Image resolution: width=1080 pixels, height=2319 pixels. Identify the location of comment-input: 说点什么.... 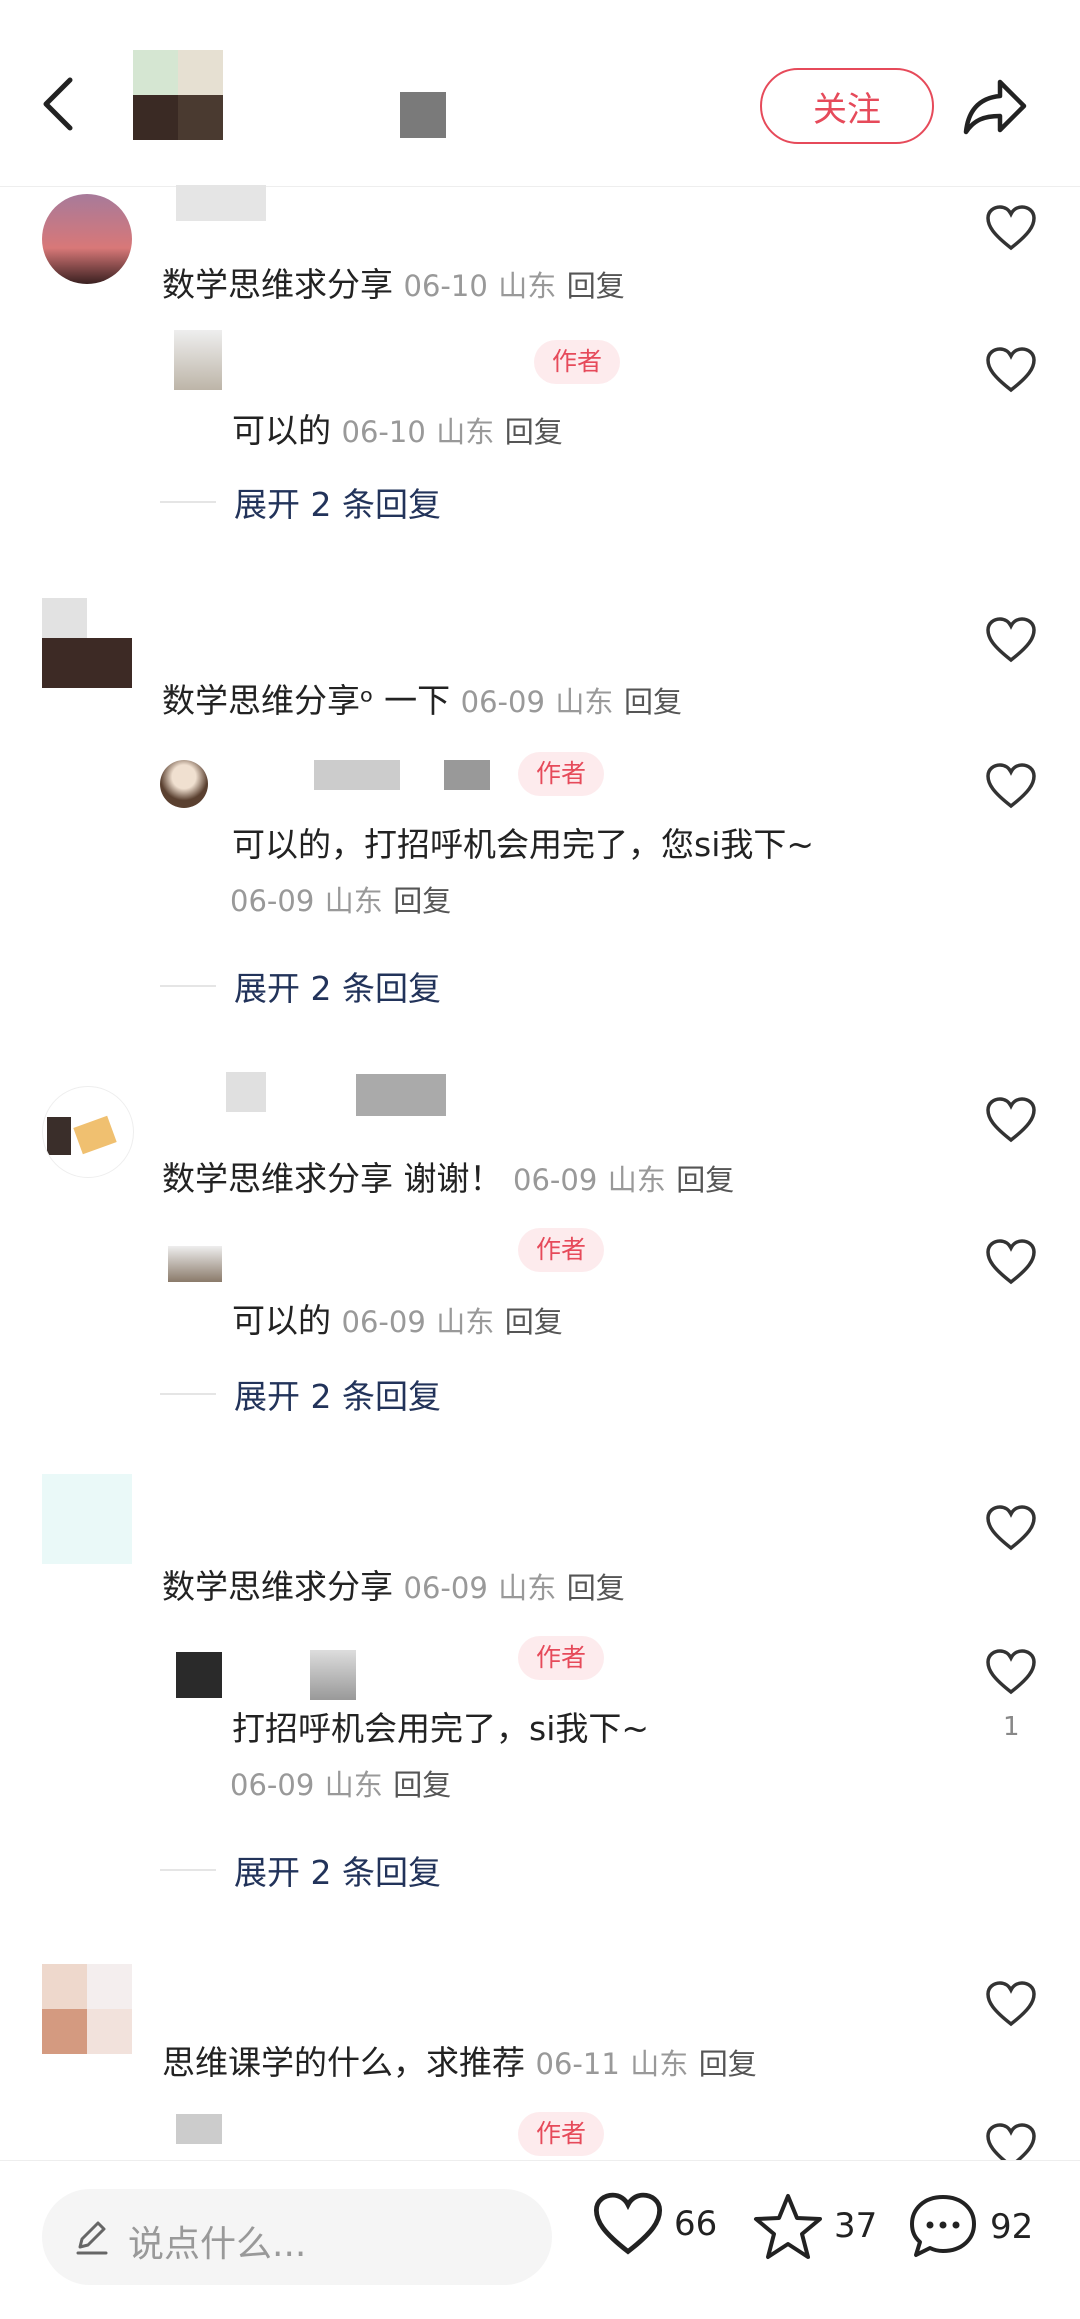
(297, 2237).